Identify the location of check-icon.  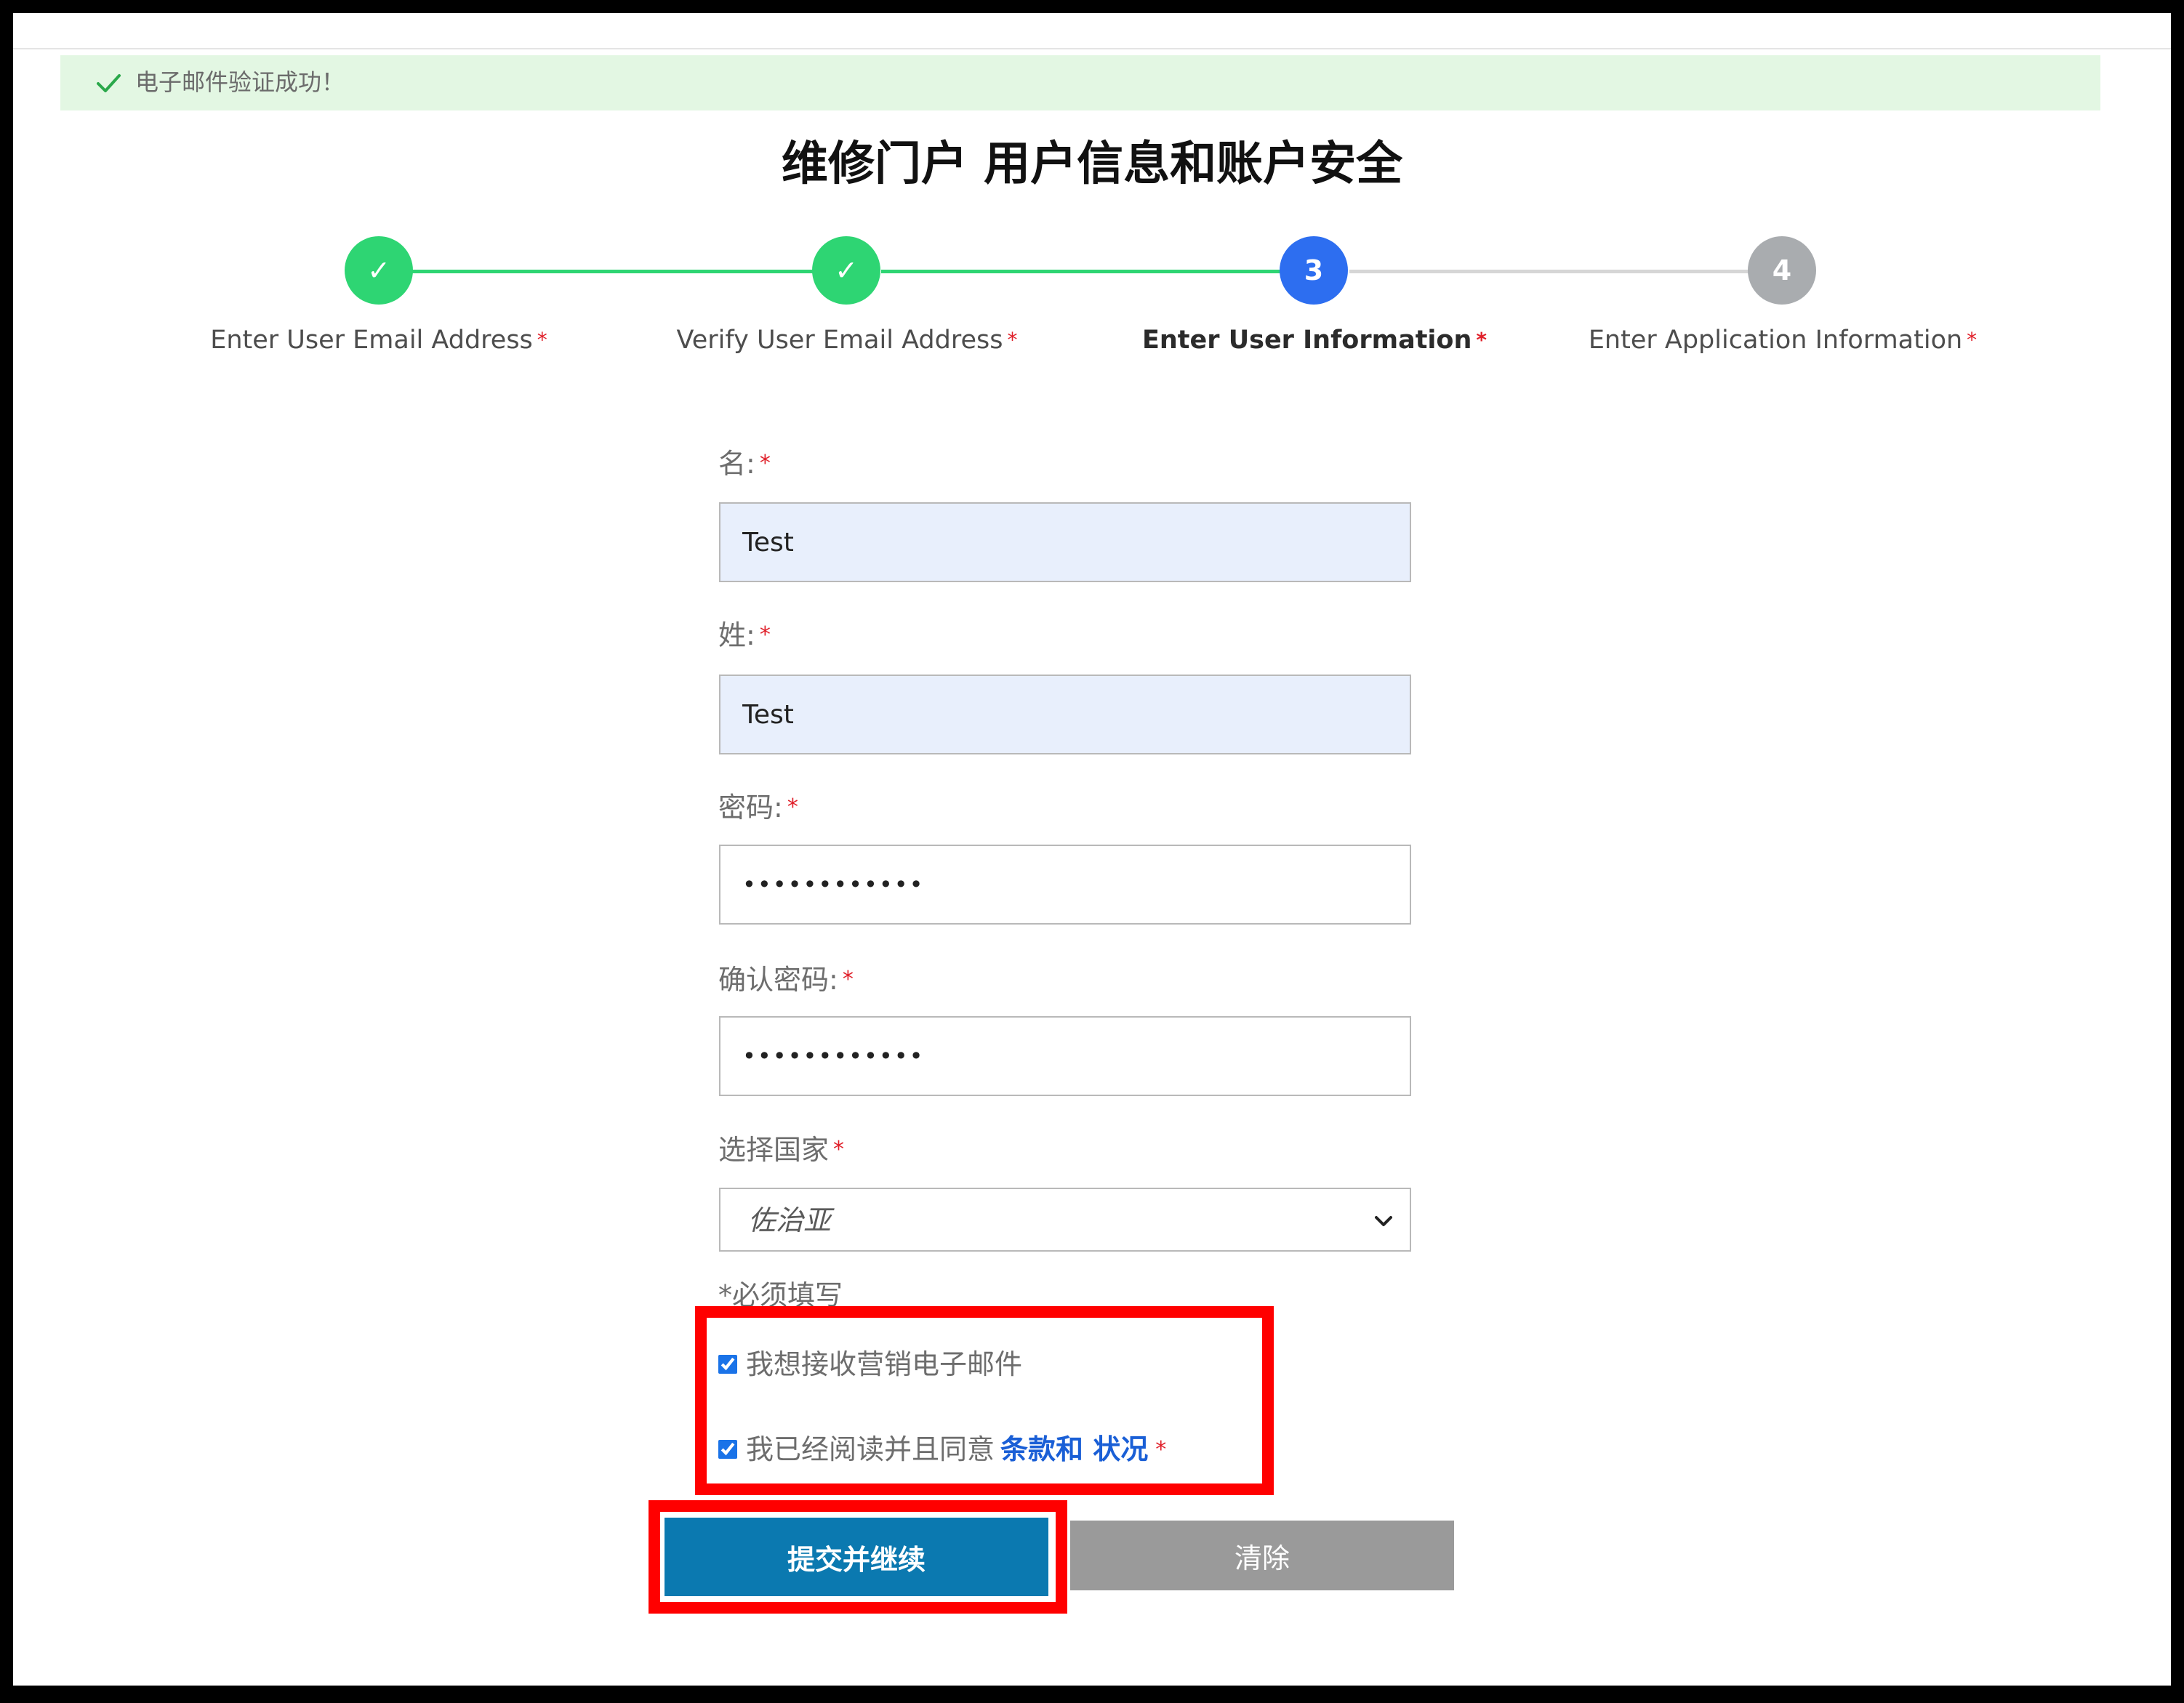
(109, 83).